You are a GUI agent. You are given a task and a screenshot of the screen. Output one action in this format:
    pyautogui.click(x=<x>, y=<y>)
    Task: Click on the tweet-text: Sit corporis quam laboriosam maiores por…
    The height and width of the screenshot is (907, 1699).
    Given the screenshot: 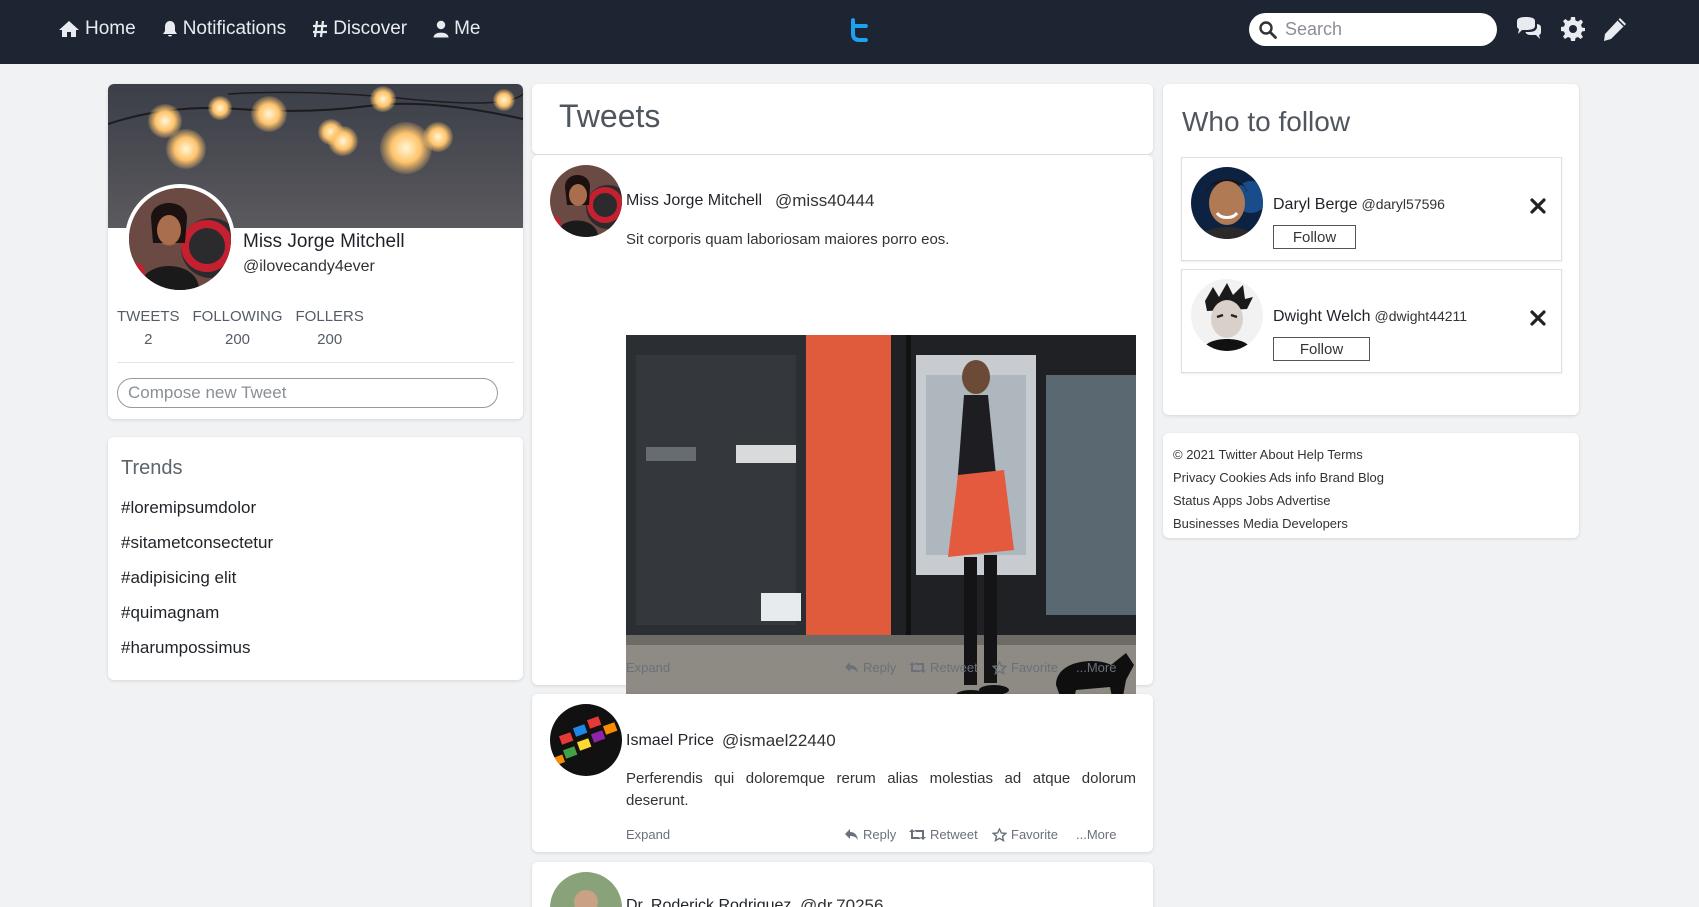 What is the action you would take?
    pyautogui.click(x=788, y=239)
    